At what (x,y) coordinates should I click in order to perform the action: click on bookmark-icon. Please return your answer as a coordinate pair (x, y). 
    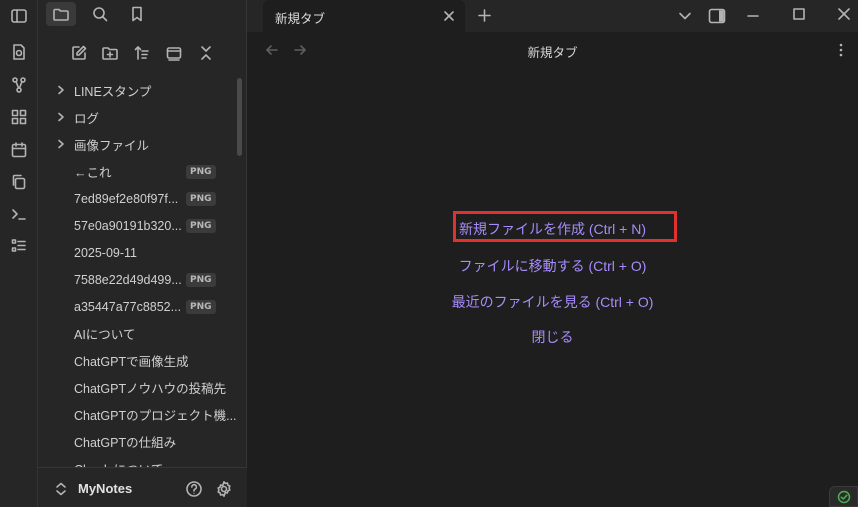
    Looking at the image, I should click on (137, 14).